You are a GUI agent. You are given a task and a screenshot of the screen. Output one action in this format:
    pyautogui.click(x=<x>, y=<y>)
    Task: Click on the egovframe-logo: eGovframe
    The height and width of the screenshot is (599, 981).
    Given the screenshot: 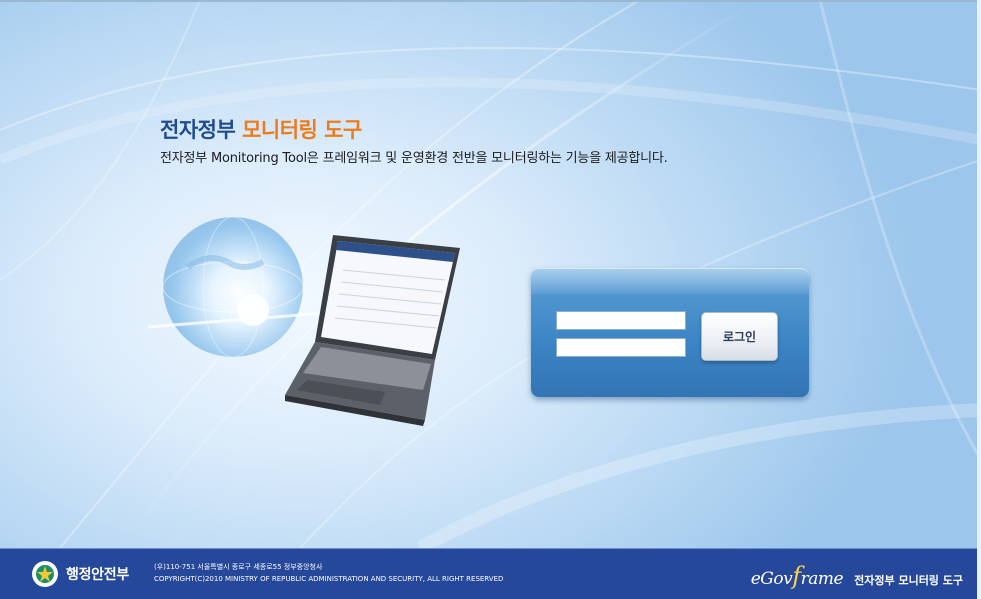 What is the action you would take?
    pyautogui.click(x=797, y=576)
    